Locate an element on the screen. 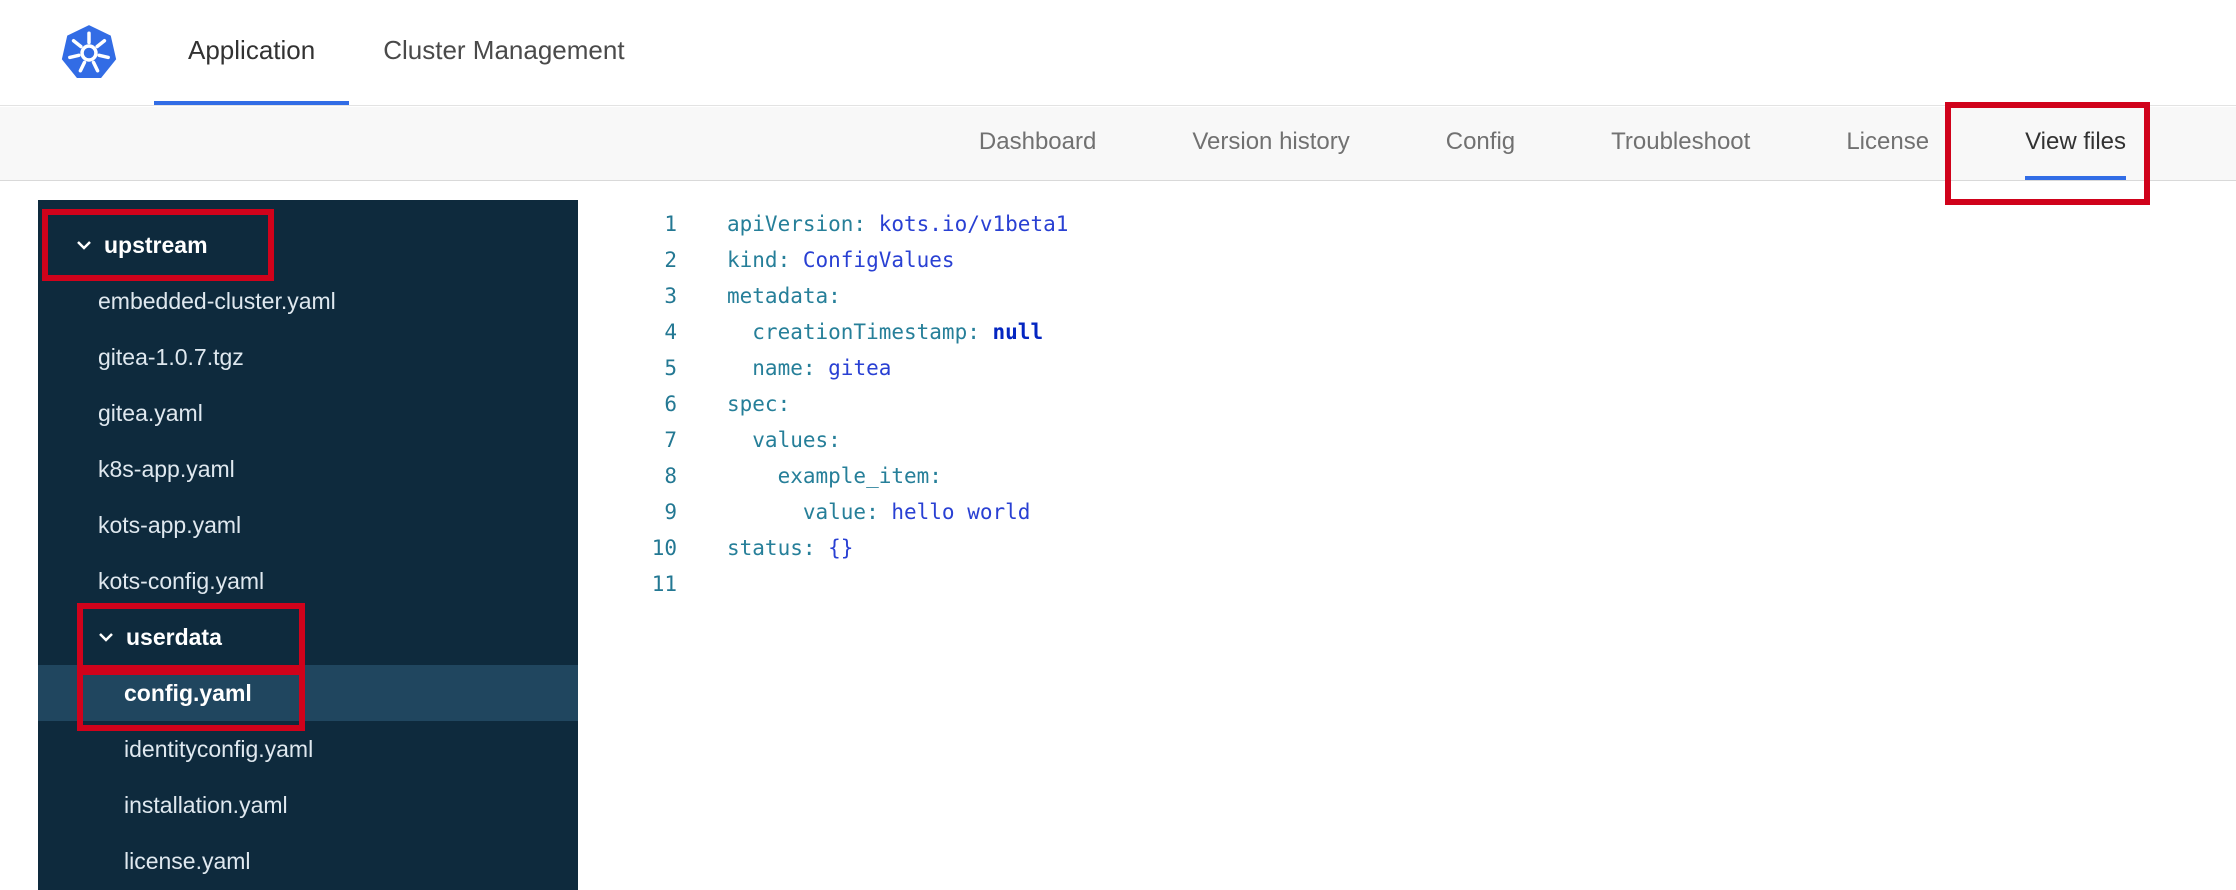 The height and width of the screenshot is (890, 2236). tree-folder-userdata: userdata is located at coordinates (308, 637).